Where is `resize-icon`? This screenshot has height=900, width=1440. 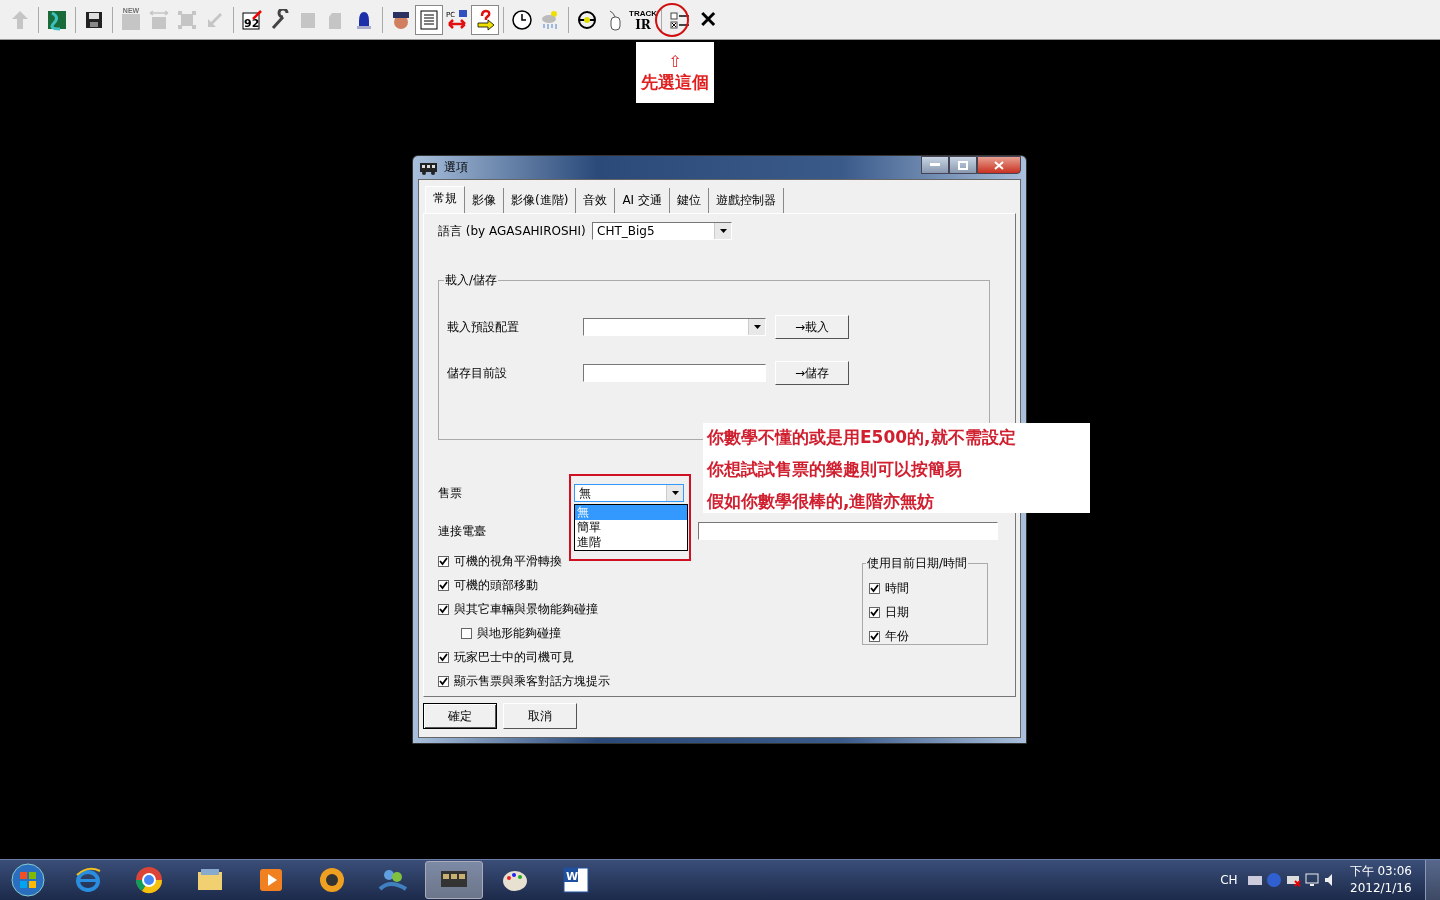 resize-icon is located at coordinates (159, 19).